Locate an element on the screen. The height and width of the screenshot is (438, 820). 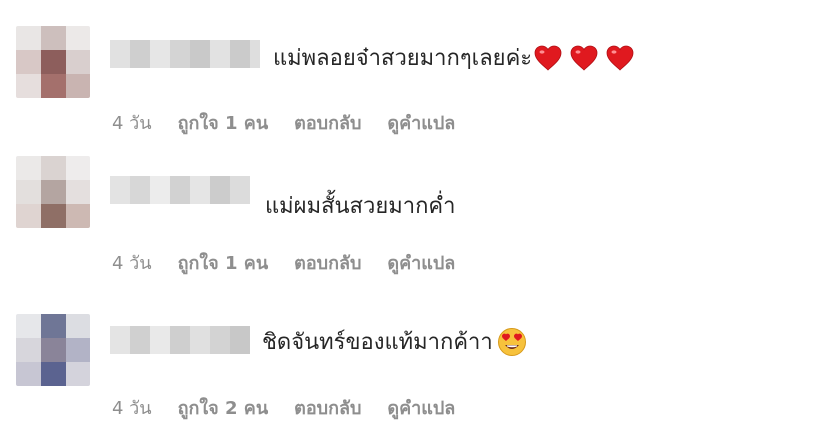
comment-text: แม่พลอยจ๋าสวยมากๆเลยค่ะ is located at coordinates (457, 57).